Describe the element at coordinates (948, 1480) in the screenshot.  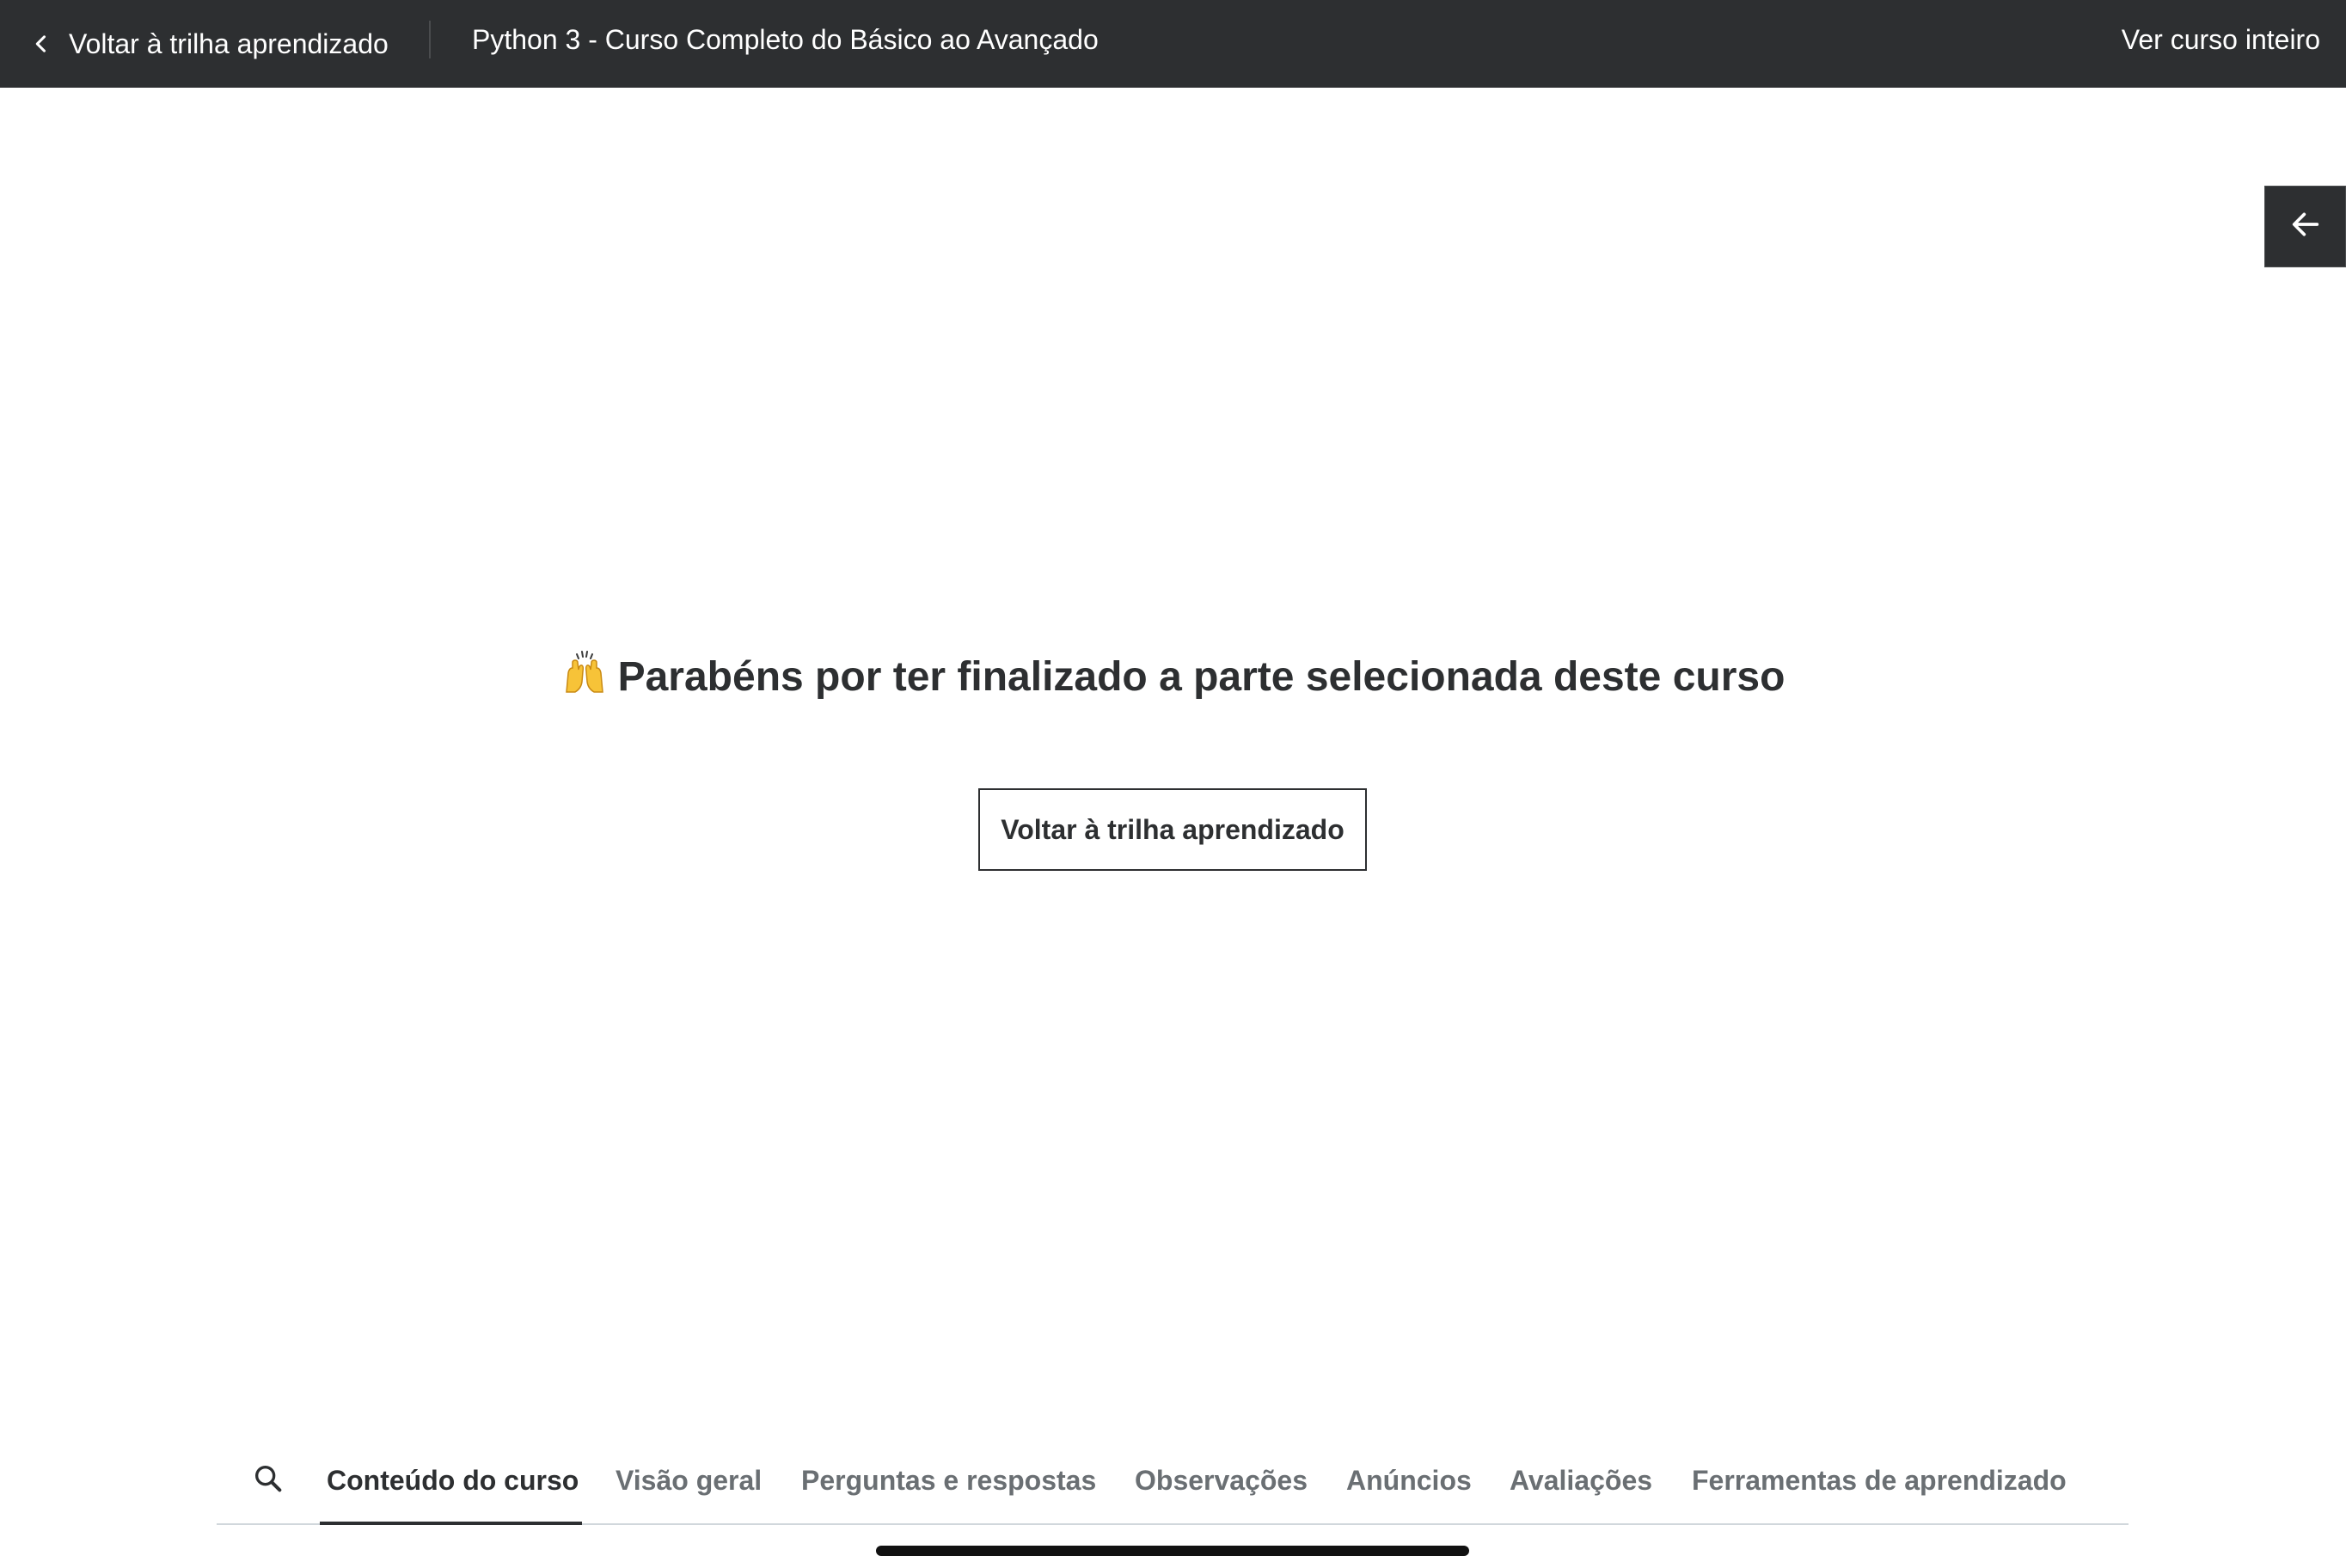
I see `tab-questions-answers: Perguntas e respostas` at that location.